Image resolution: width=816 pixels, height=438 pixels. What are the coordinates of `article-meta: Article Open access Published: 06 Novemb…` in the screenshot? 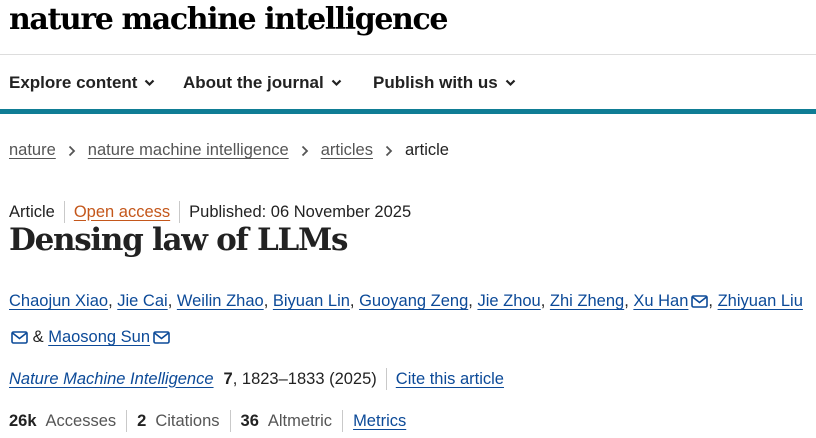 It's located at (210, 212).